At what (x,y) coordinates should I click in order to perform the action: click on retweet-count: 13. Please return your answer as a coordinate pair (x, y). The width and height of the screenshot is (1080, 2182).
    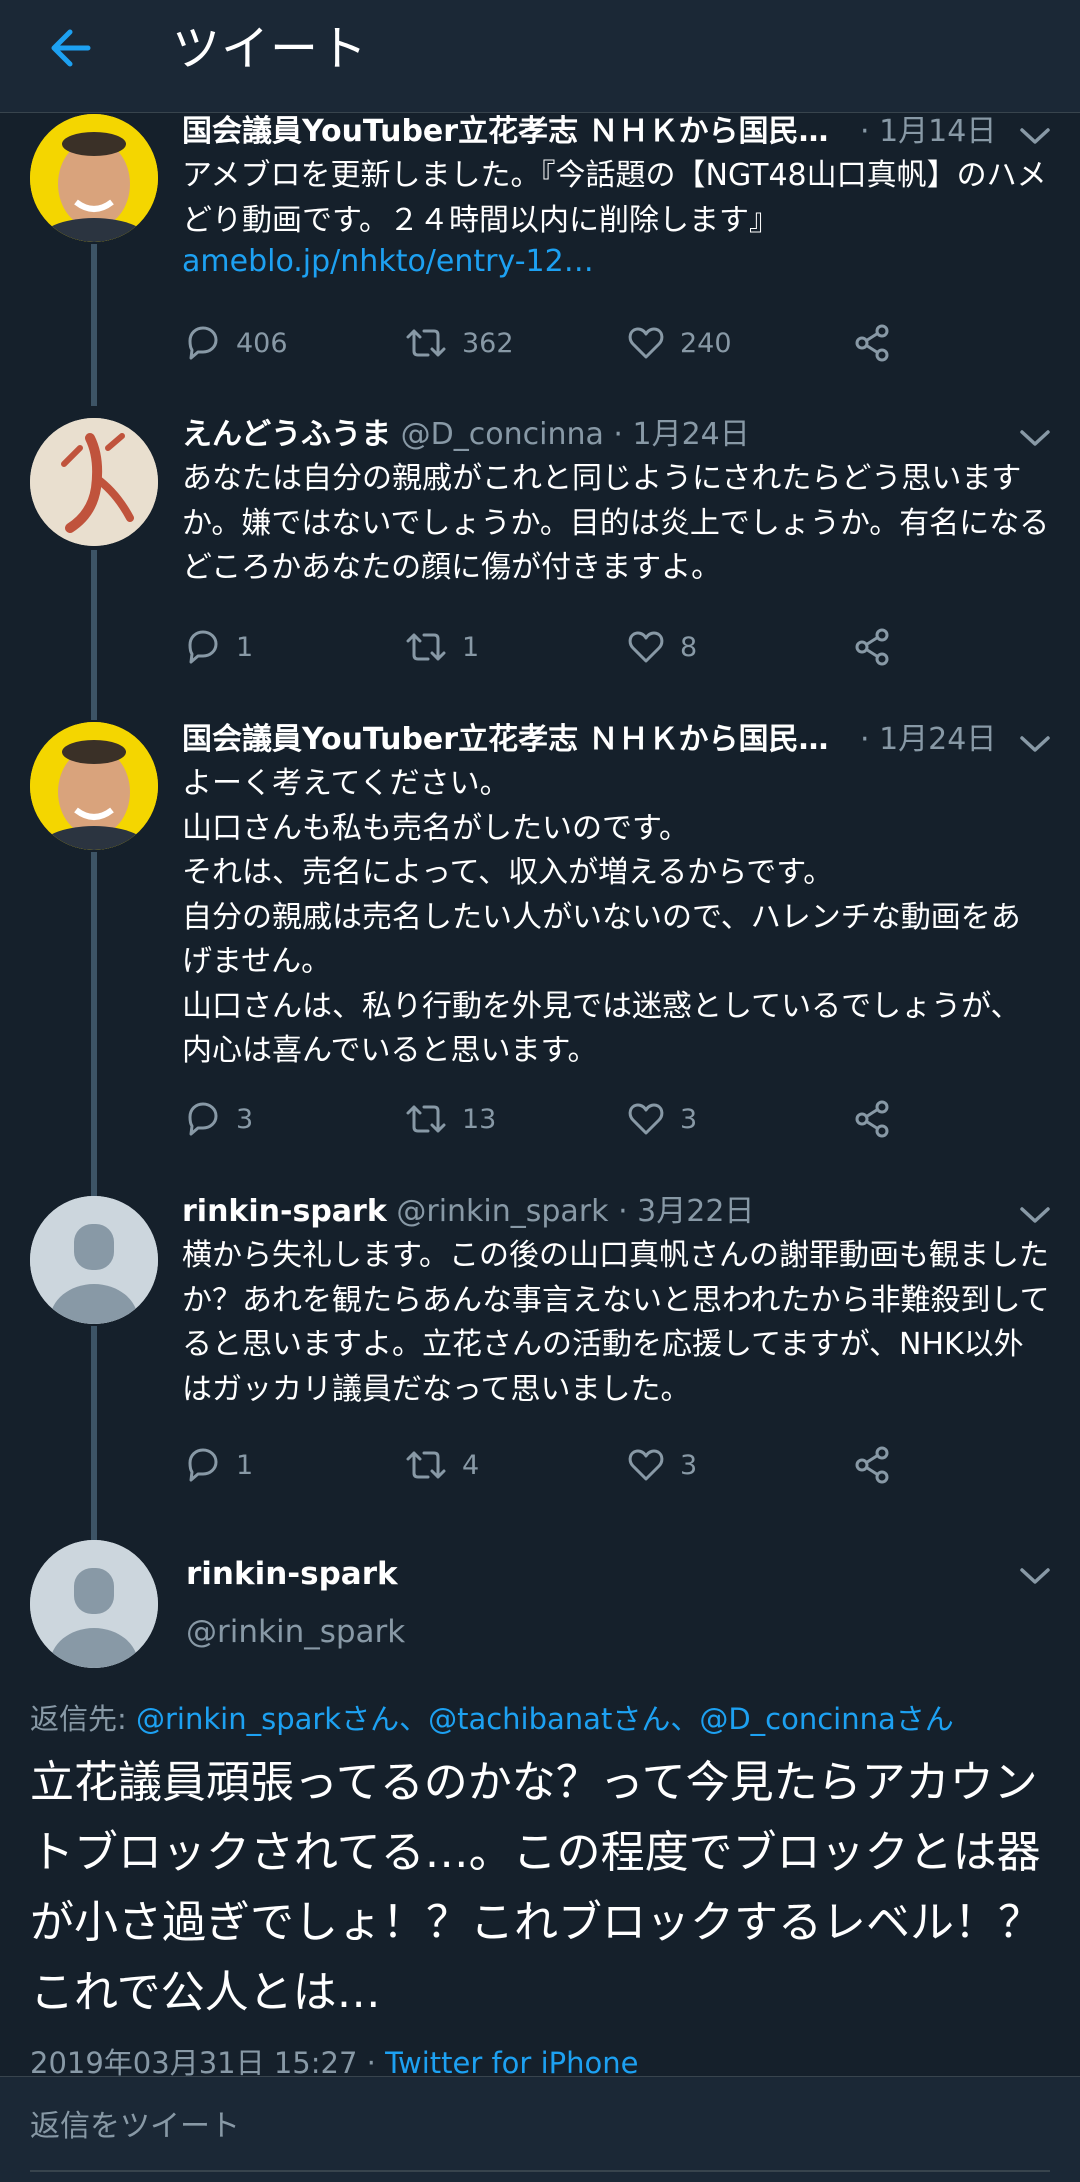
    Looking at the image, I should click on (479, 1119).